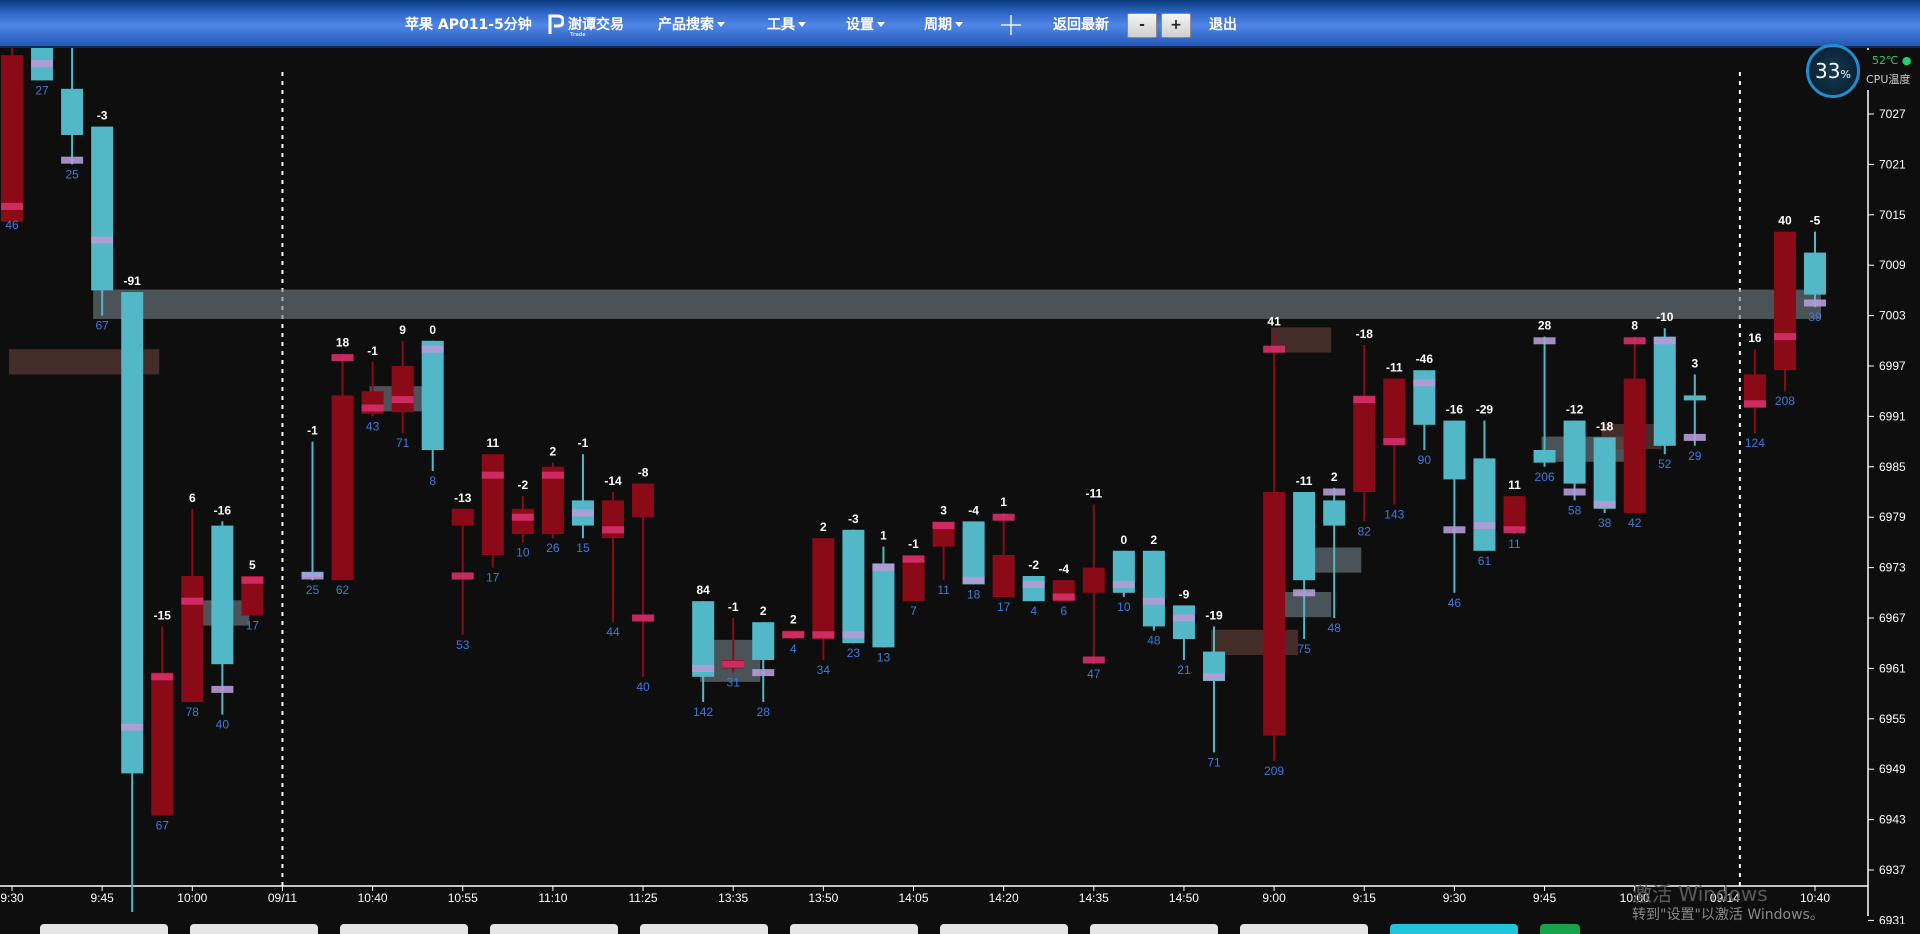  I want to click on delta-label: -29, so click(1485, 410).